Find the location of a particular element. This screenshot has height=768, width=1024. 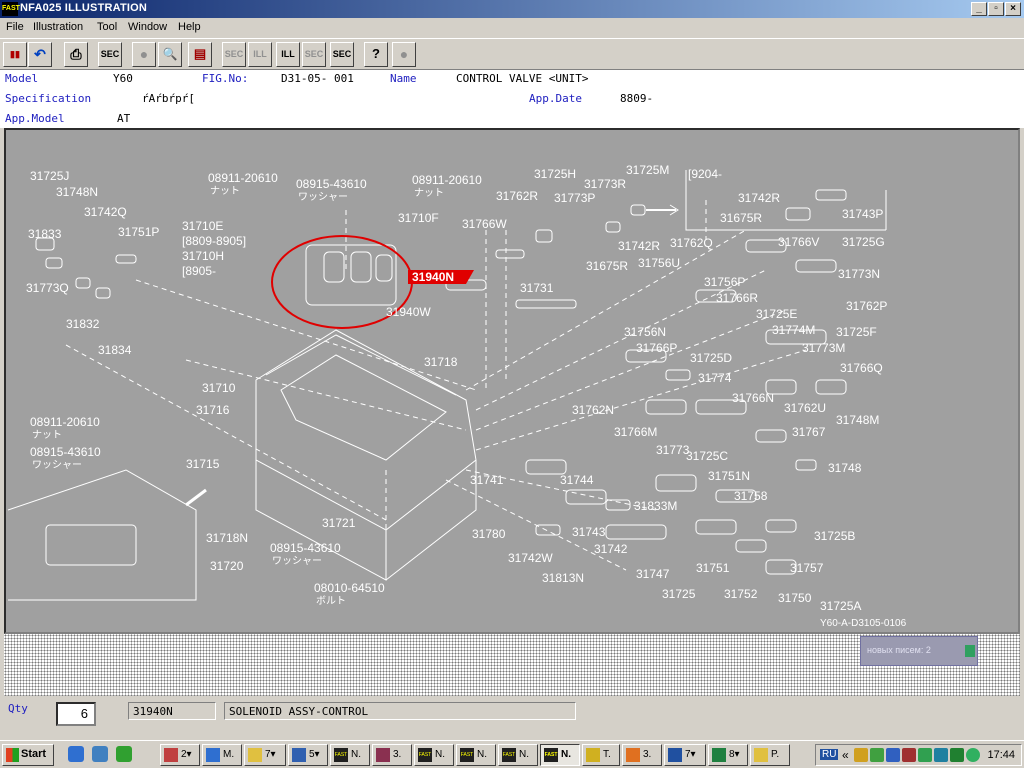

part-label: ボルト is located at coordinates (331, 601).